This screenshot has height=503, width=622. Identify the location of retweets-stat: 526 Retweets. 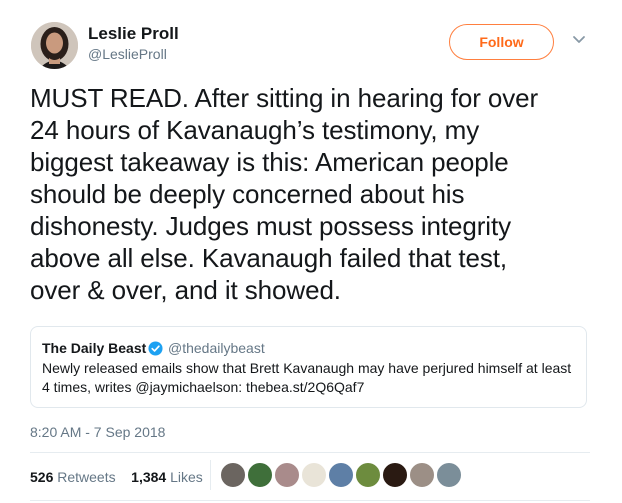
(73, 477).